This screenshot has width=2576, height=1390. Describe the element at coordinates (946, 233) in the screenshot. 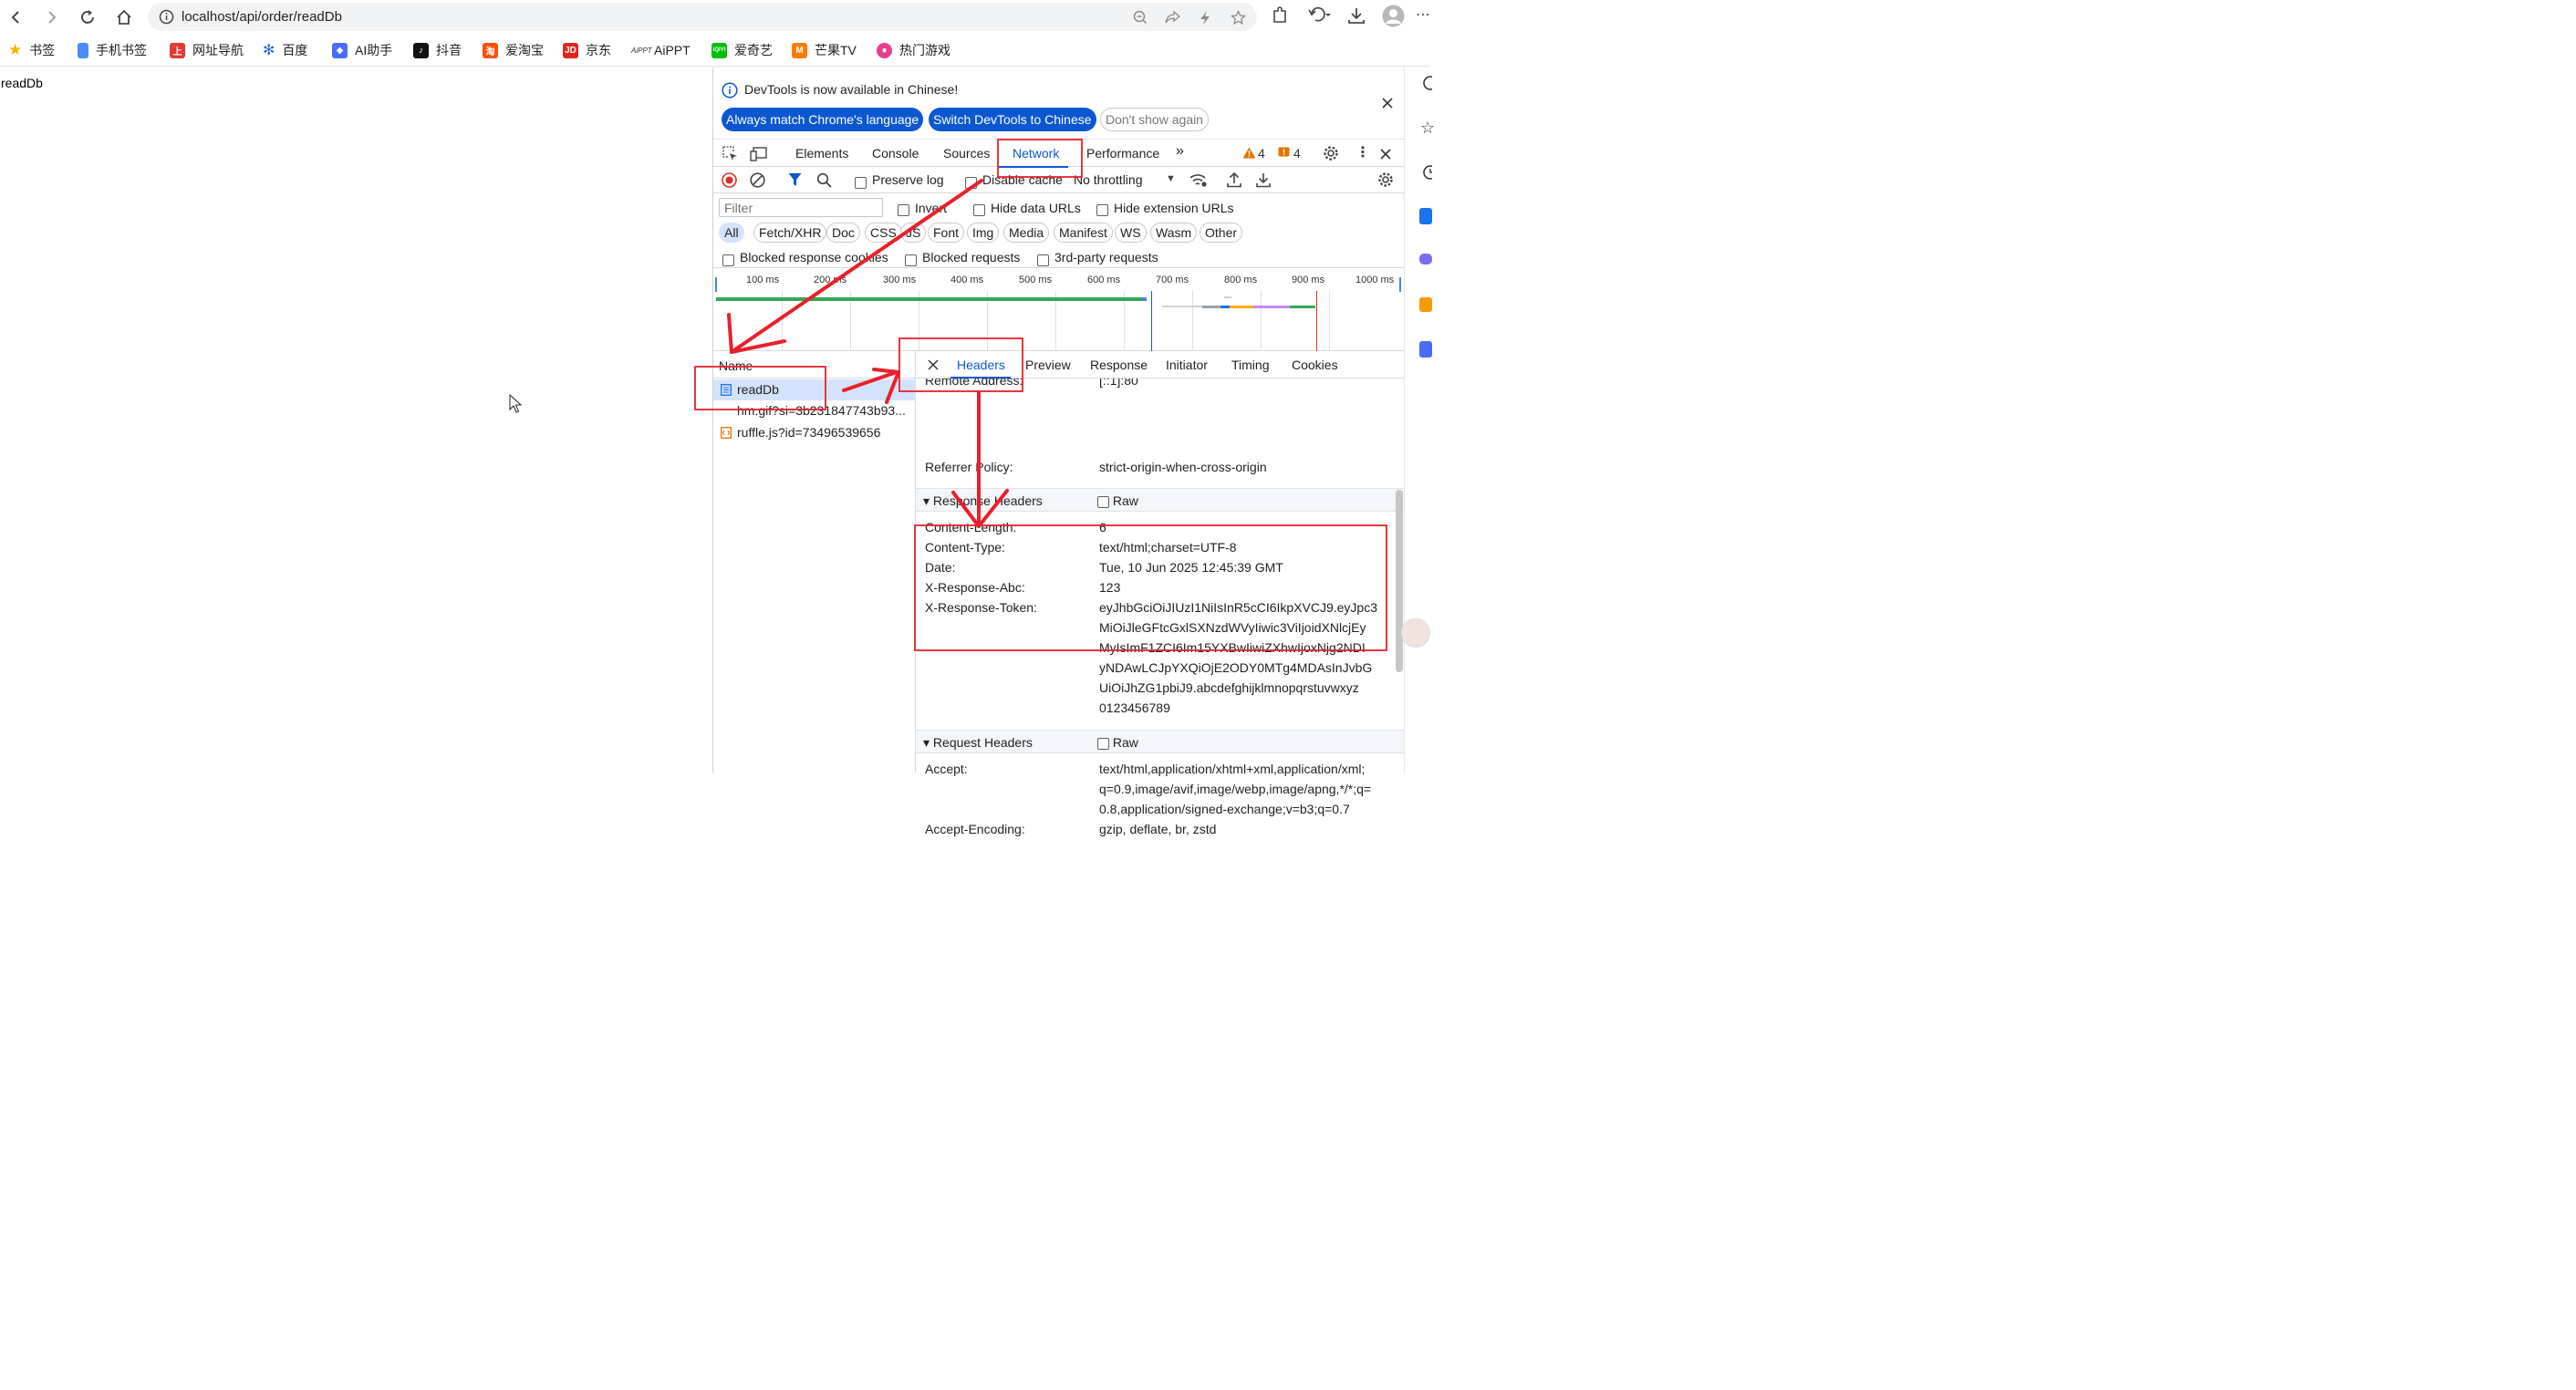

I see `type-filter-font: Font` at that location.